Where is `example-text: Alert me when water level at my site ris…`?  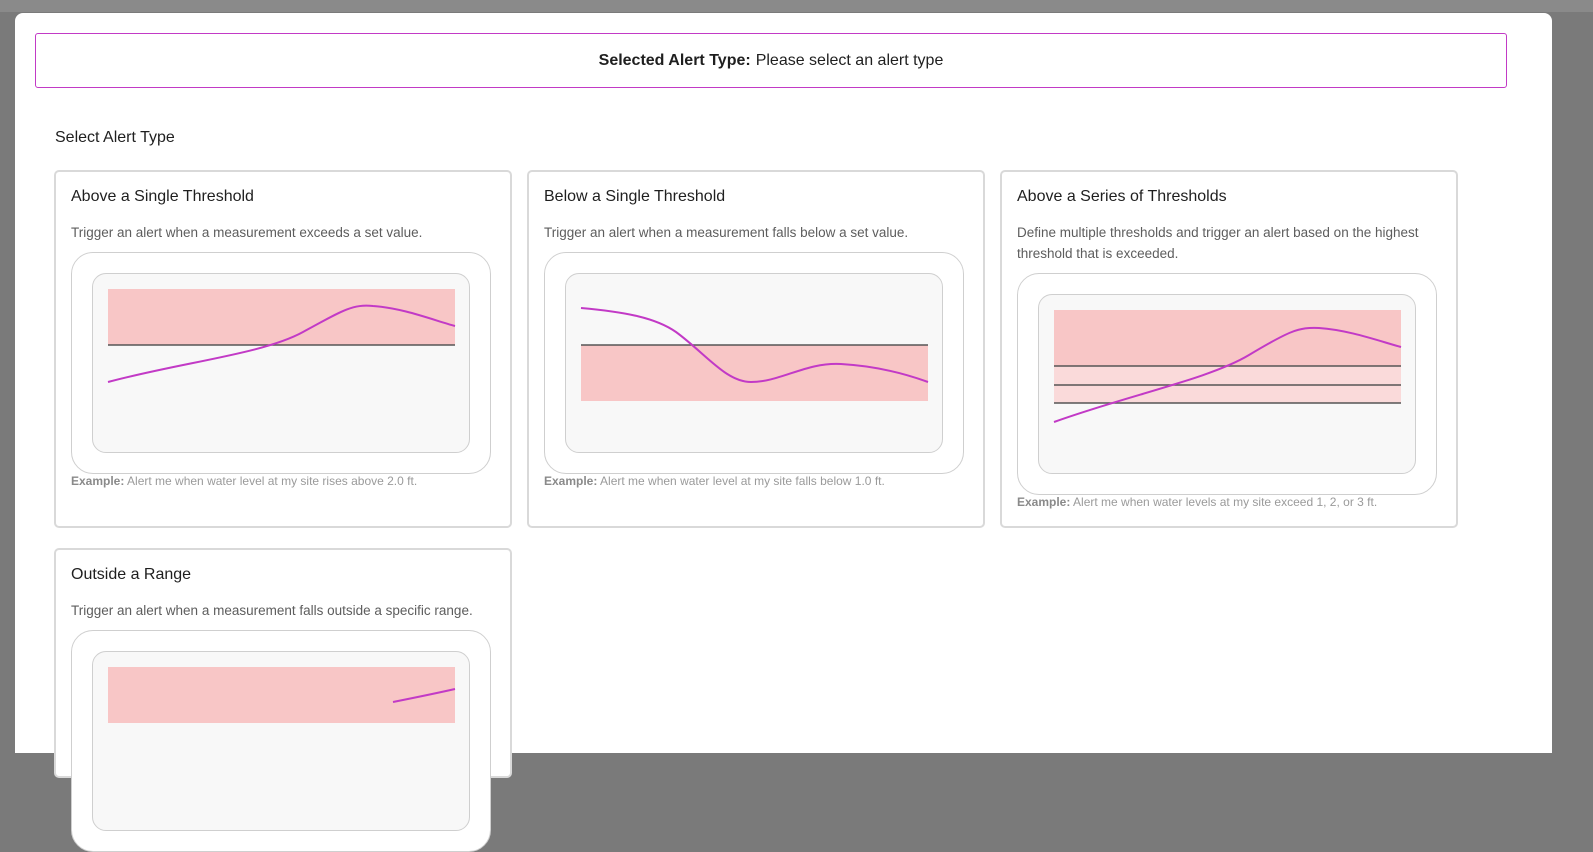 example-text: Alert me when water level at my site ris… is located at coordinates (272, 481).